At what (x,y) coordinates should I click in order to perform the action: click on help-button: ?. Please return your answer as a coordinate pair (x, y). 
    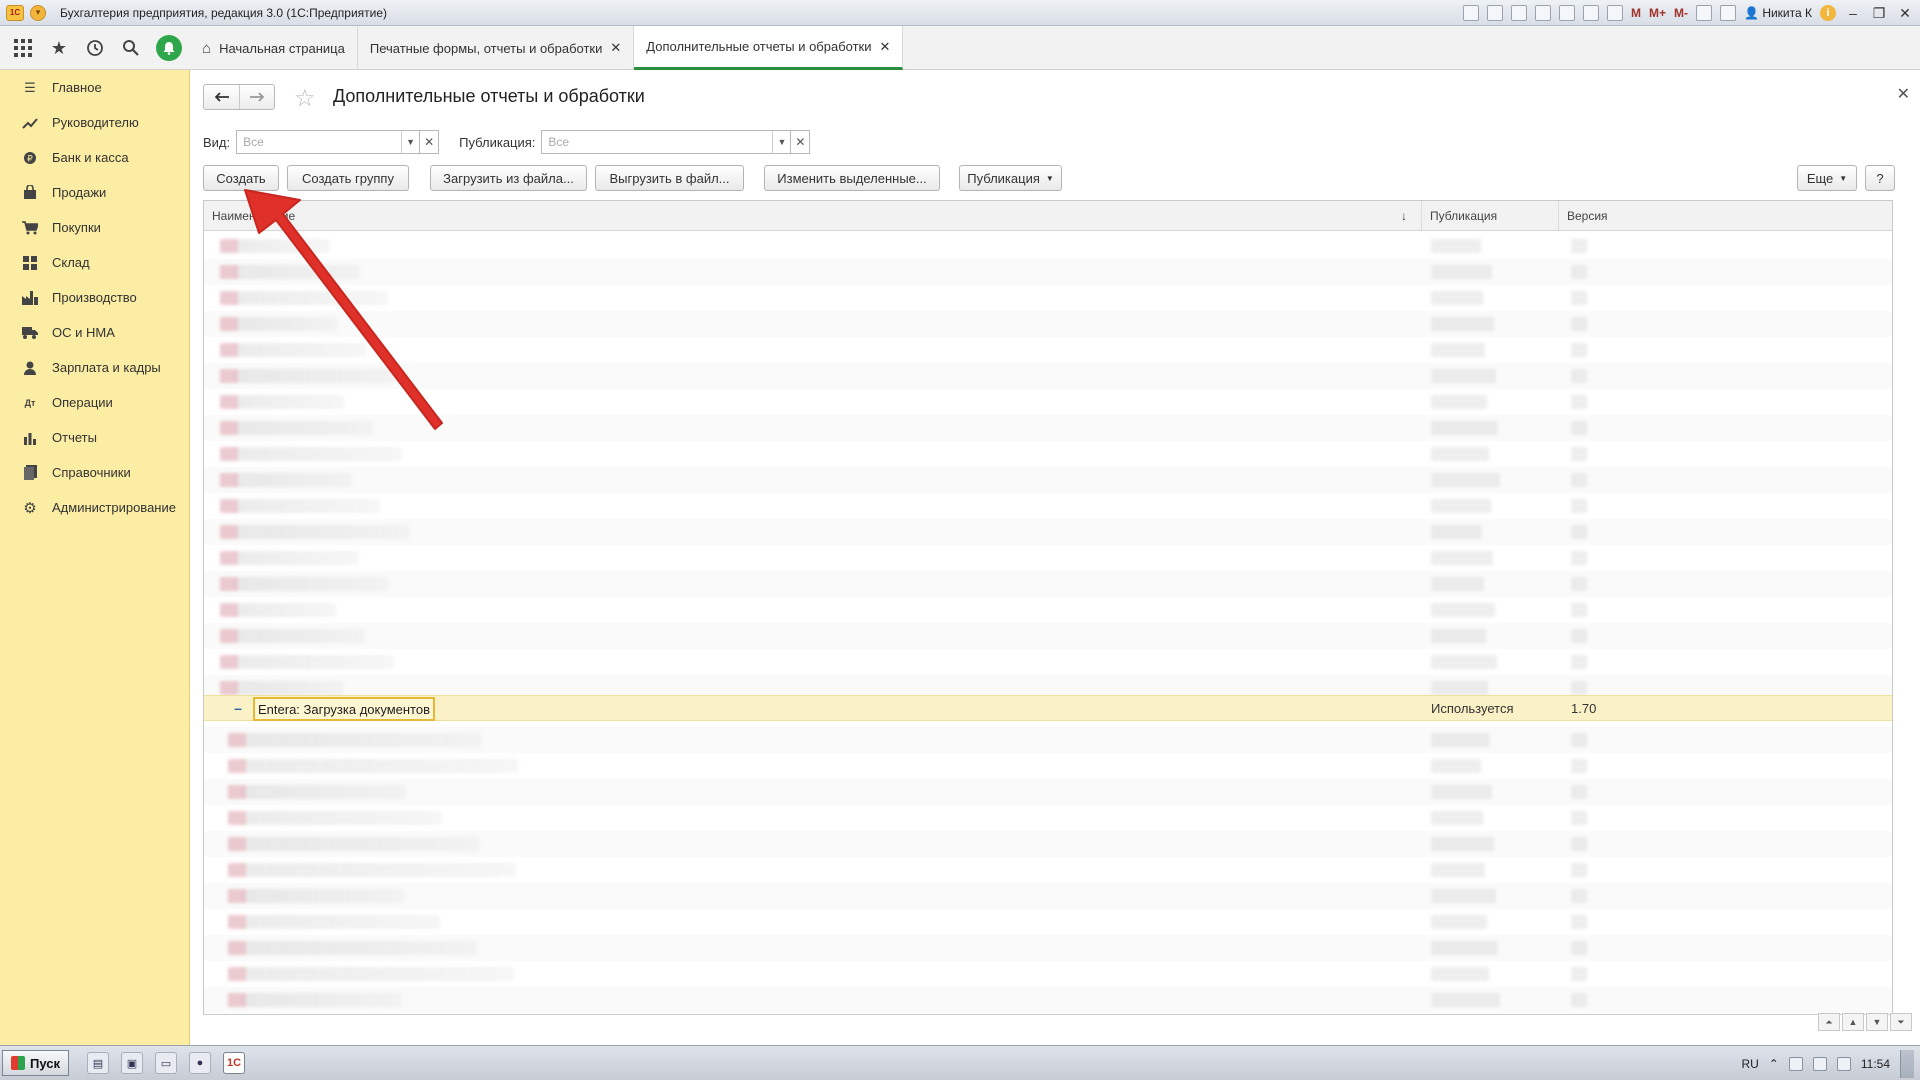
    Looking at the image, I should click on (1880, 178).